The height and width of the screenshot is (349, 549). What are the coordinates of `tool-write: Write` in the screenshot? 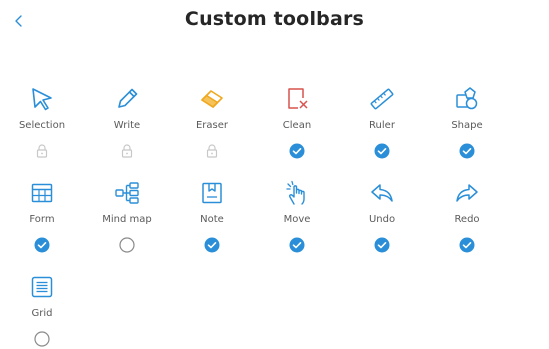 It's located at (127, 127).